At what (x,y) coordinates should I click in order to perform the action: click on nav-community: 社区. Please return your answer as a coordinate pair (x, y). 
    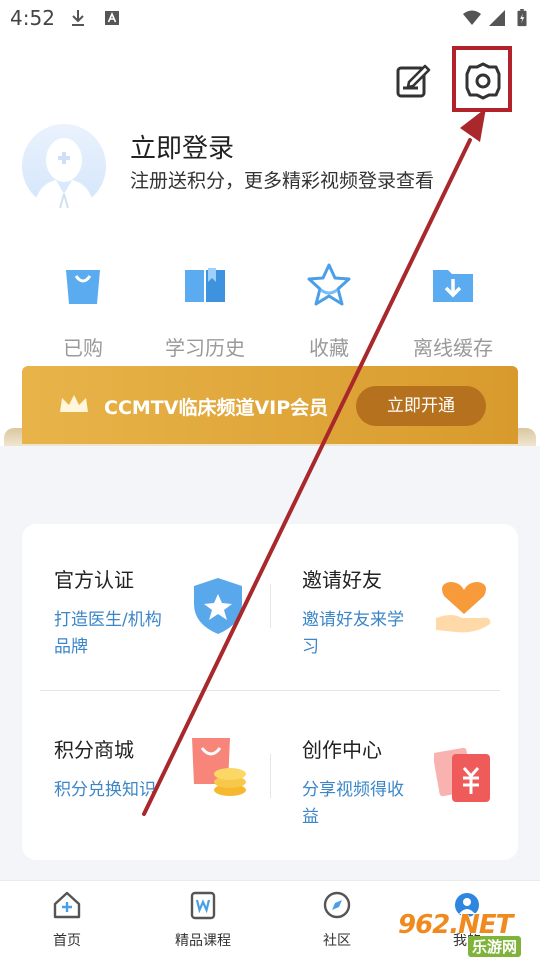
    Looking at the image, I should click on (337, 920).